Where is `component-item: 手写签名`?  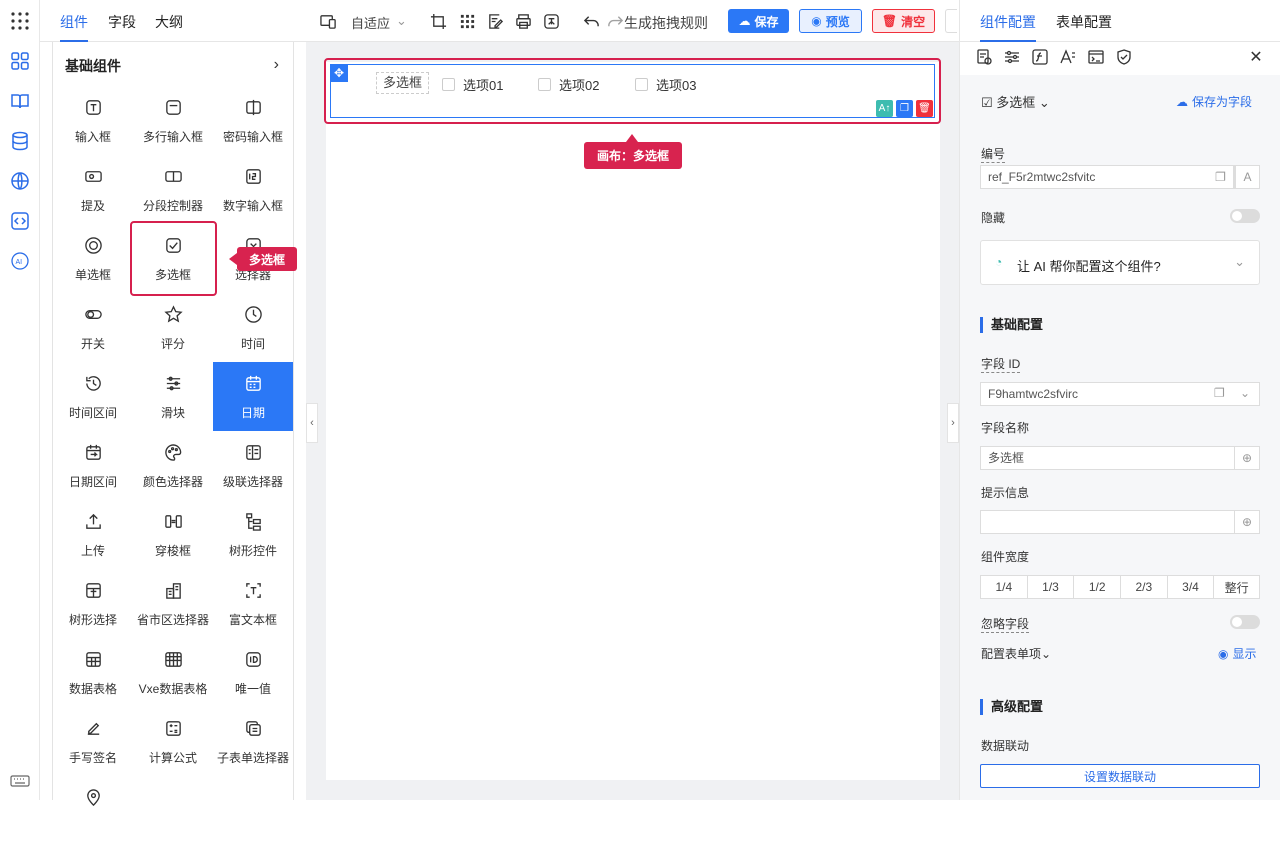 component-item: 手写签名 is located at coordinates (93, 741).